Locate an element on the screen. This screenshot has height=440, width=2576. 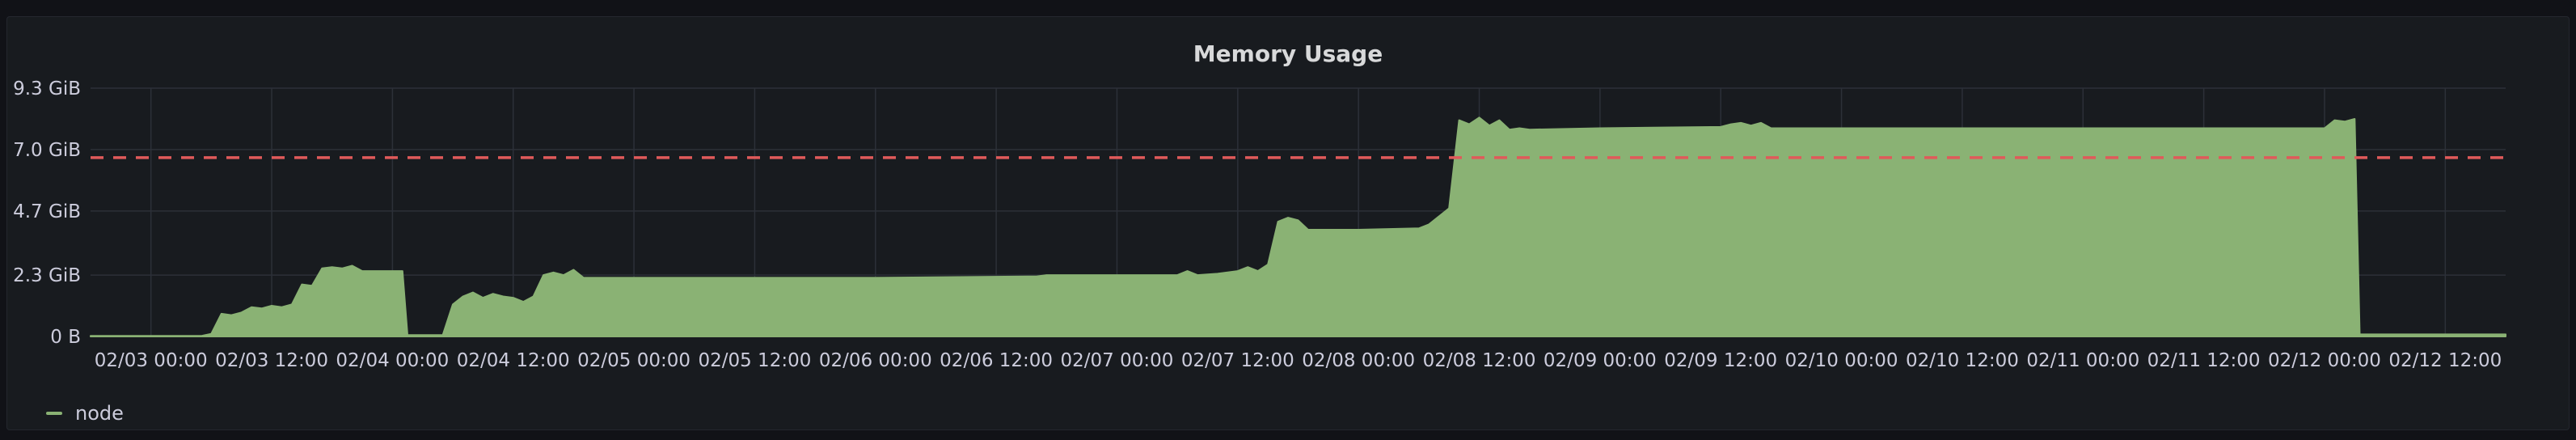
x-tick-label: 02/10 12:00 is located at coordinates (1962, 360).